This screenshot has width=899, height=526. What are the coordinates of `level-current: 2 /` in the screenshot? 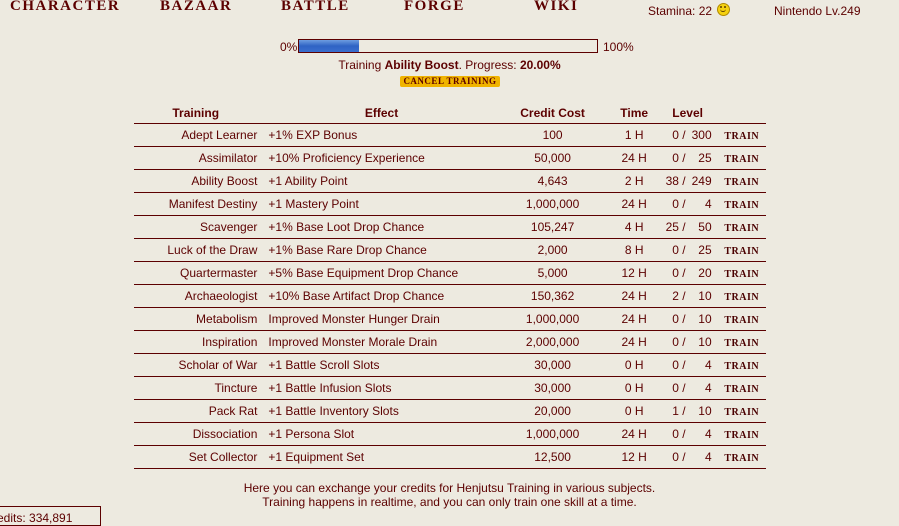 It's located at (679, 296).